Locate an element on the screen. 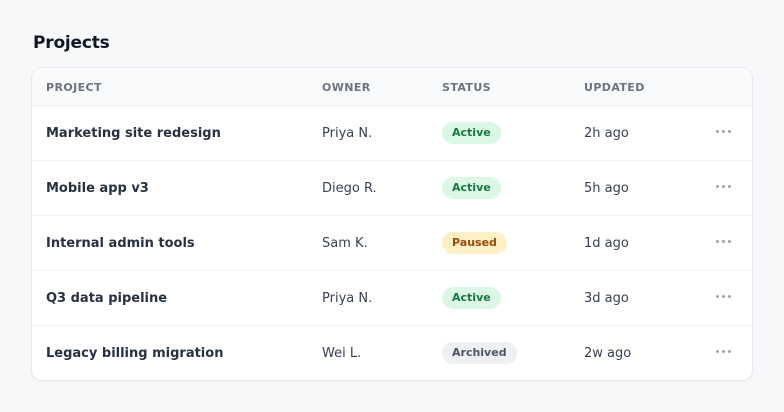 Image resolution: width=784 pixels, height=412 pixels. table-row: Q3 data pipeline Priya N. Active 3d ago is located at coordinates (392, 298).